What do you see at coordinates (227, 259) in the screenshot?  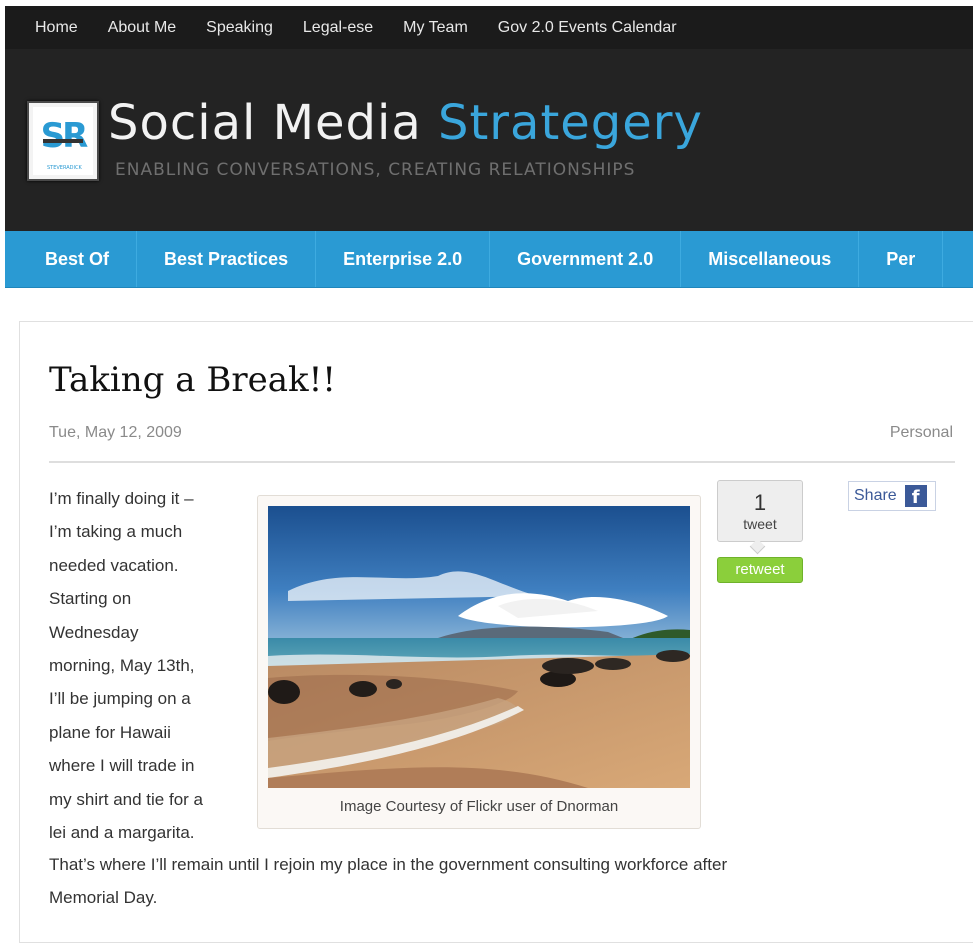 I see `category-best-practices: Best Practices` at bounding box center [227, 259].